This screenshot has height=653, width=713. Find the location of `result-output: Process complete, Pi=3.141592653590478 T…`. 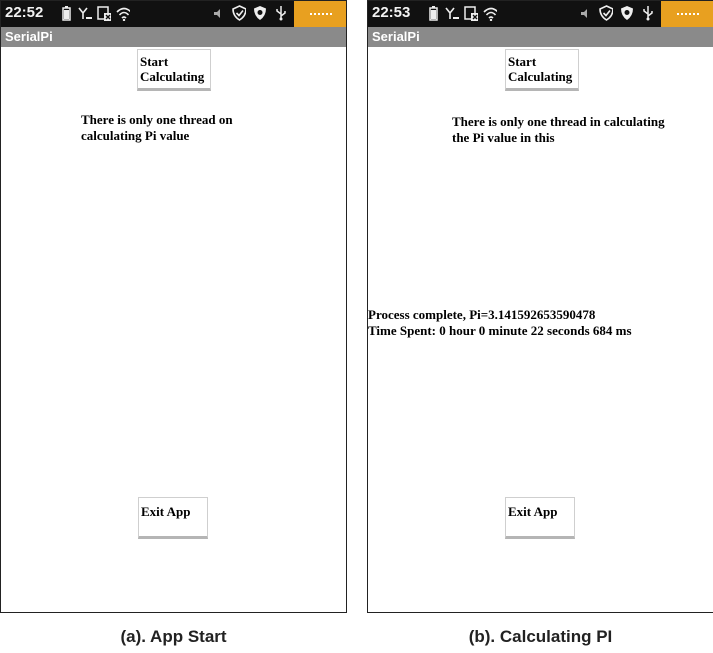

result-output: Process complete, Pi=3.141592653590478 T… is located at coordinates (500, 323).